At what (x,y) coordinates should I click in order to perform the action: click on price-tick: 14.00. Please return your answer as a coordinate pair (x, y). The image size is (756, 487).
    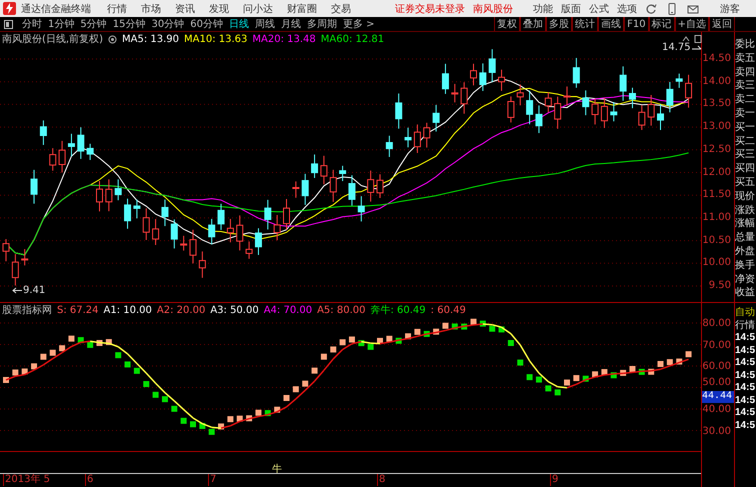
    Looking at the image, I should click on (716, 81).